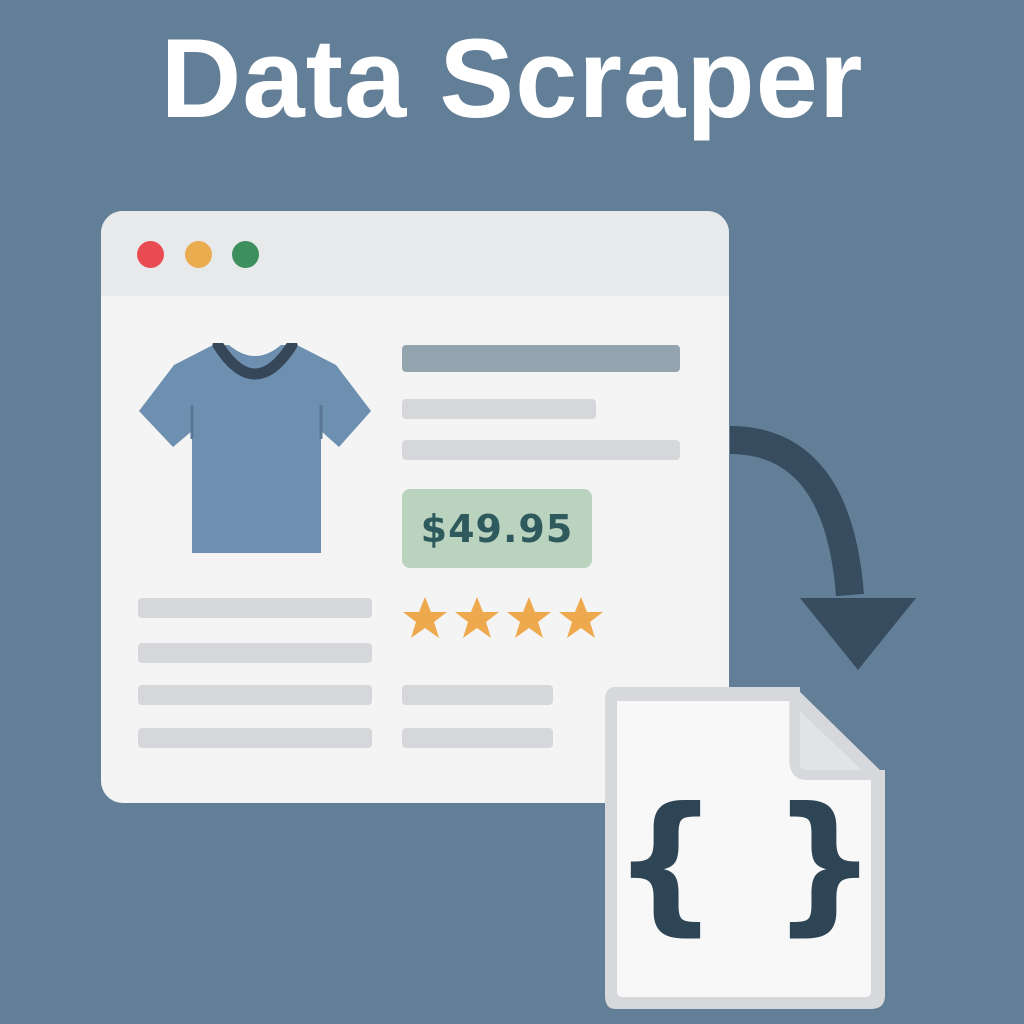  What do you see at coordinates (541, 358) in the screenshot?
I see `product-title-placeholder` at bounding box center [541, 358].